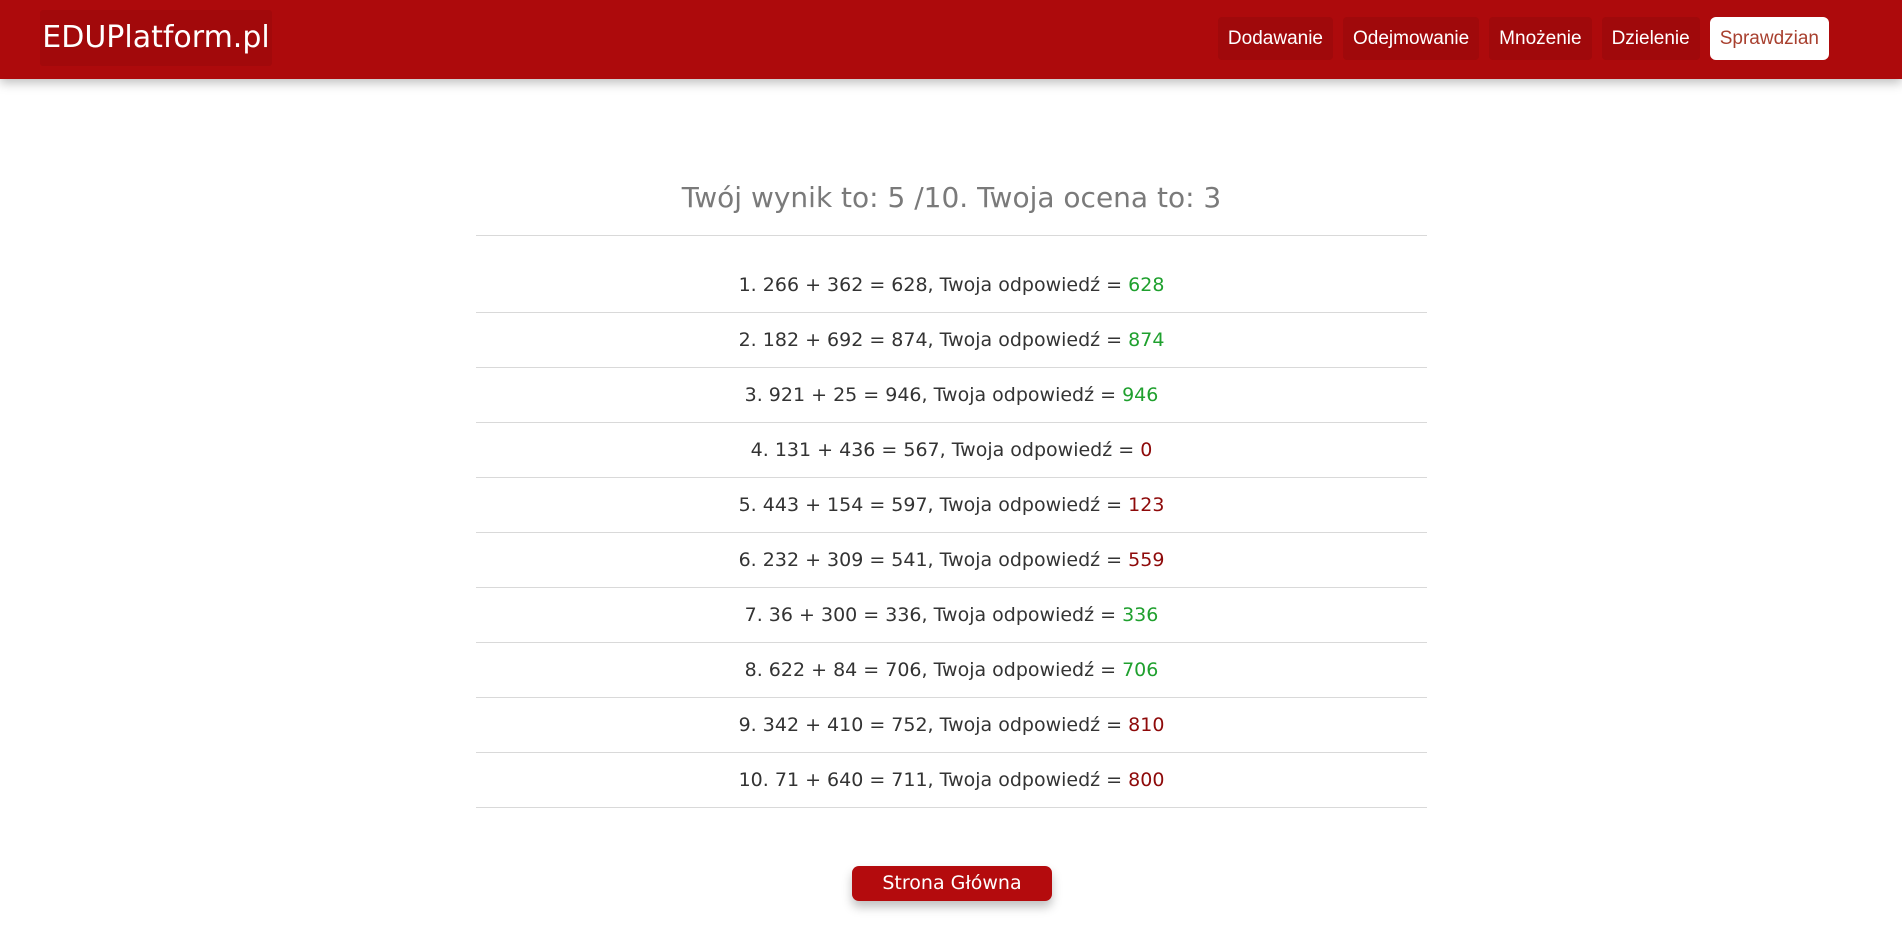  Describe the element at coordinates (933, 340) in the screenshot. I see `question-text: 2. 182 + 692 = 874, Twoja odpowiedź =` at that location.